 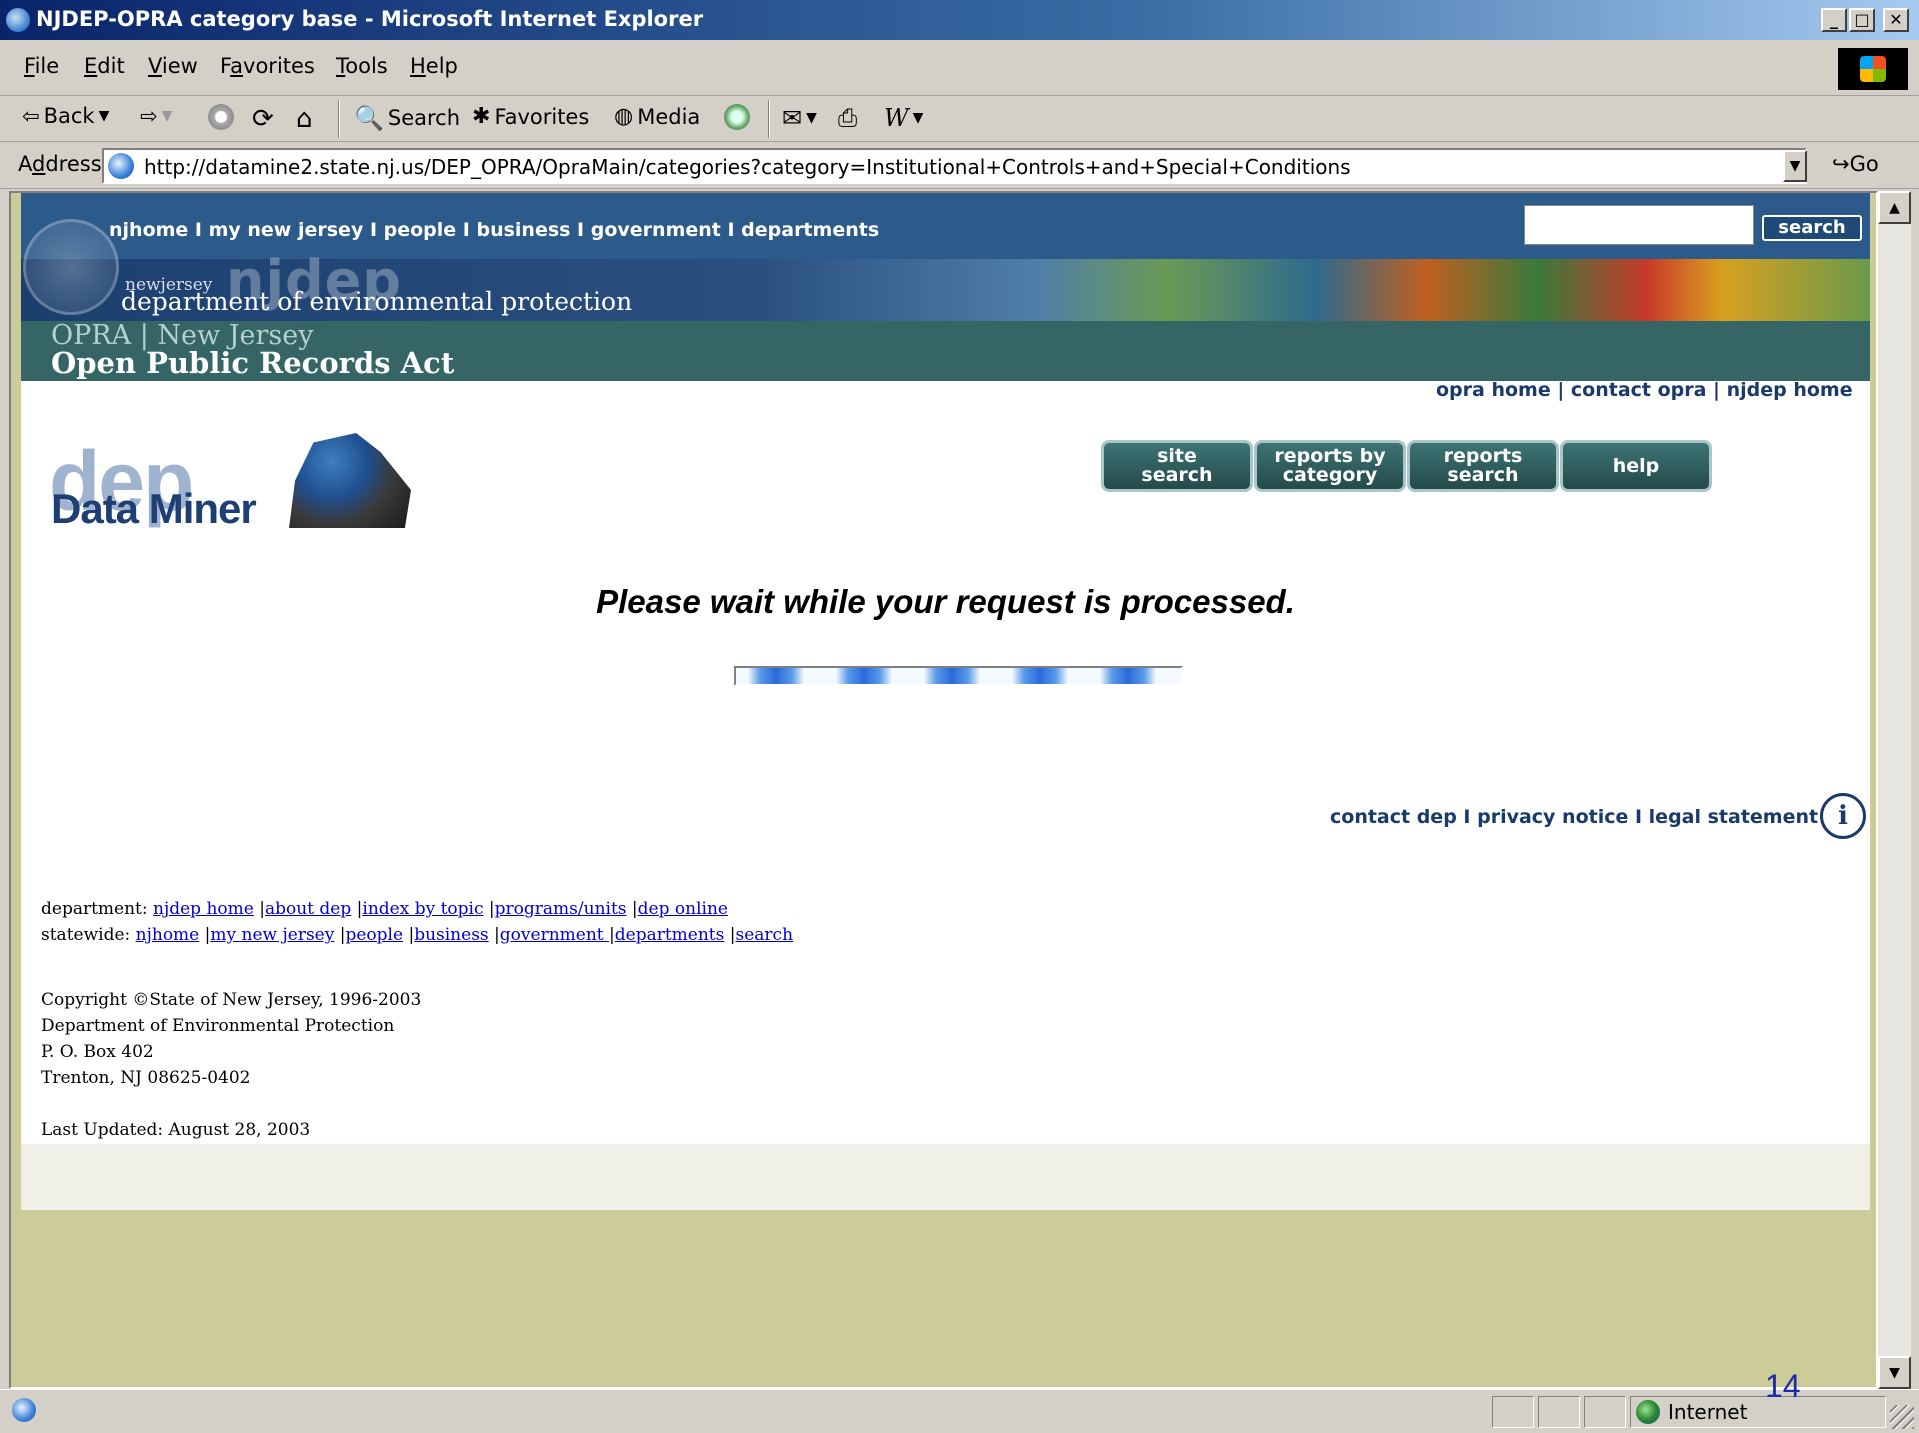 I want to click on data-miner-logo-text: Data Miner, so click(x=154, y=508).